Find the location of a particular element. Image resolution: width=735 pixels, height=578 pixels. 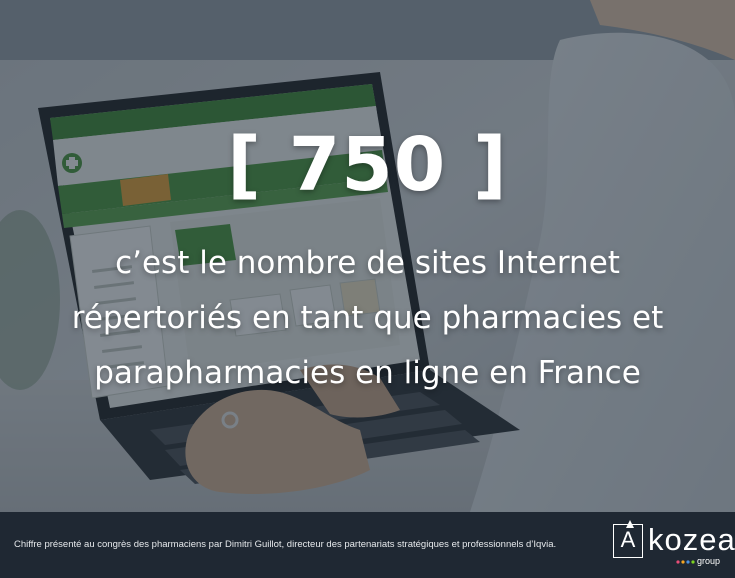

logo-dots-icon is located at coordinates (685, 562).